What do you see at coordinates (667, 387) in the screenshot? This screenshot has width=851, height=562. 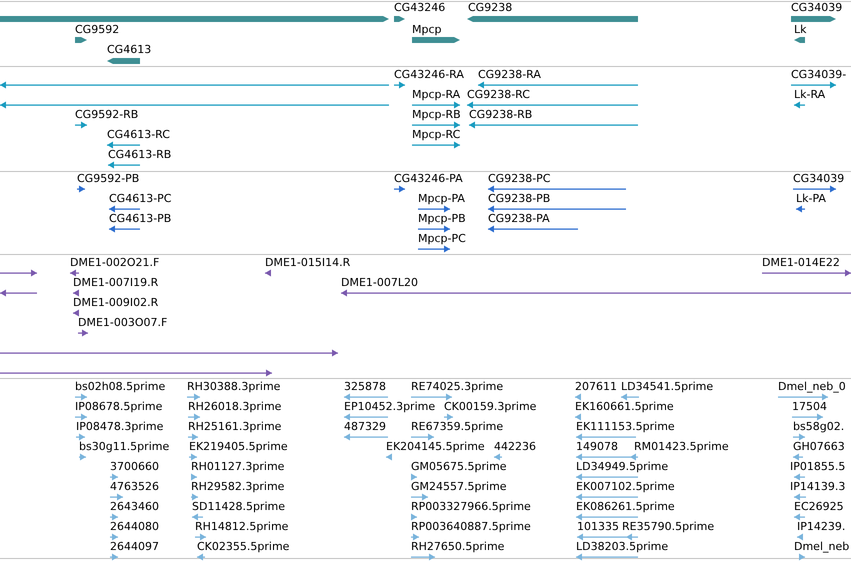 I see `feature-label: LD34541.5prime` at bounding box center [667, 387].